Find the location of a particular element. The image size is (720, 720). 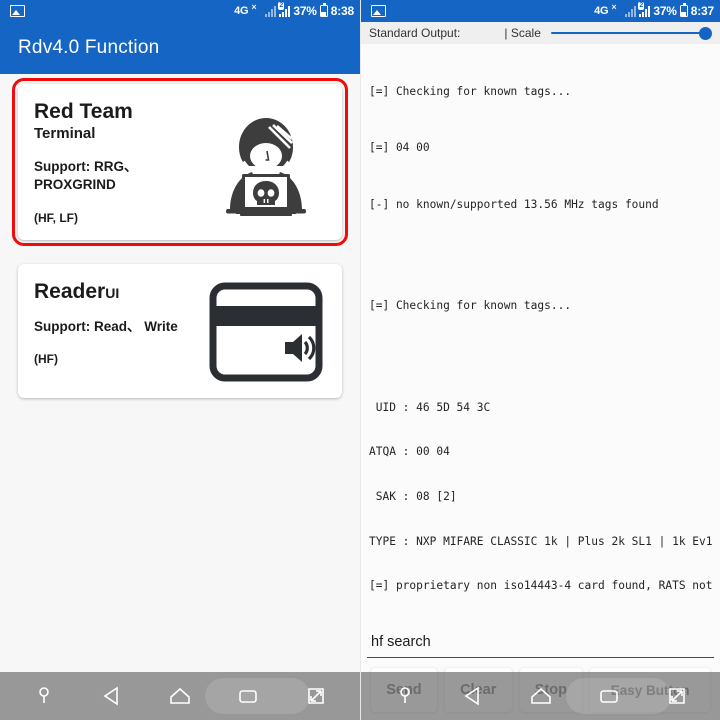

card-frequency-label: (HF, LF) is located at coordinates (56, 217).